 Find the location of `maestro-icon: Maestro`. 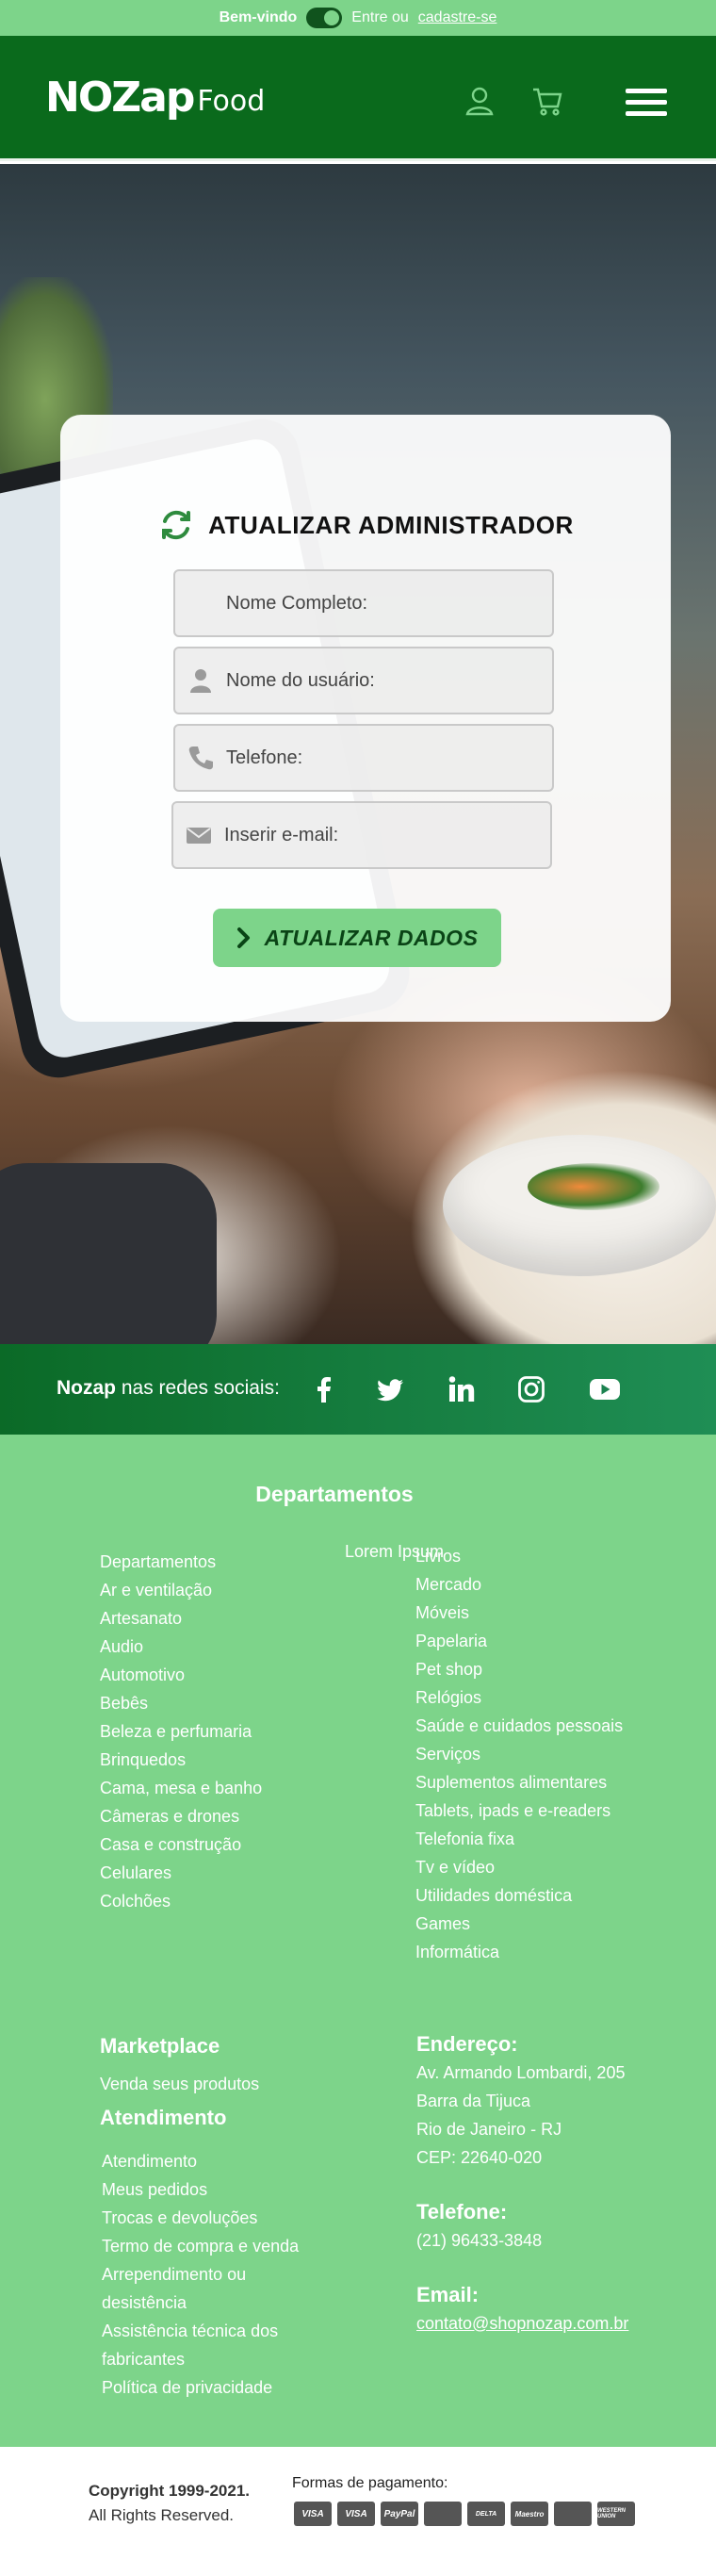

maestro-icon: Maestro is located at coordinates (530, 2514).